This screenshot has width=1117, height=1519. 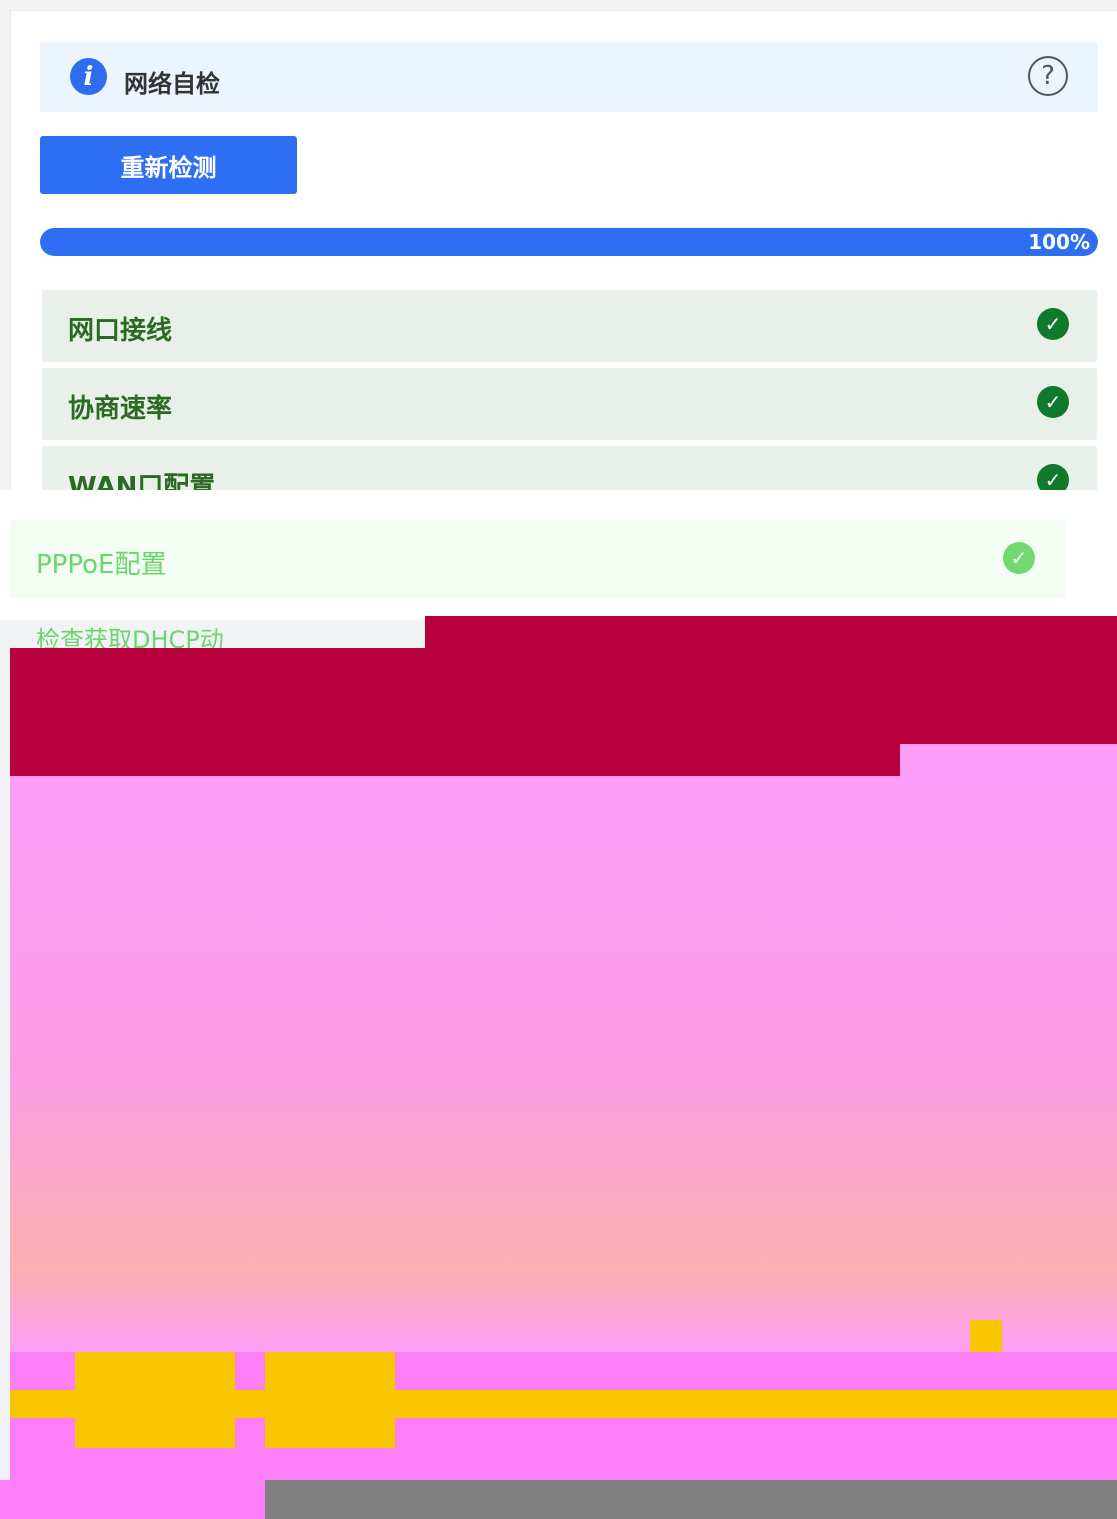 What do you see at coordinates (1008, 761) in the screenshot?
I see `glitch-block-pink` at bounding box center [1008, 761].